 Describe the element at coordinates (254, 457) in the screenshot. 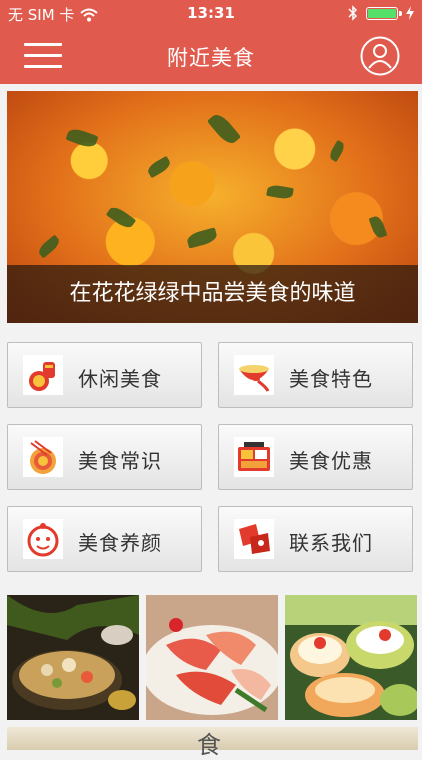

I see `food-discount-icon` at that location.